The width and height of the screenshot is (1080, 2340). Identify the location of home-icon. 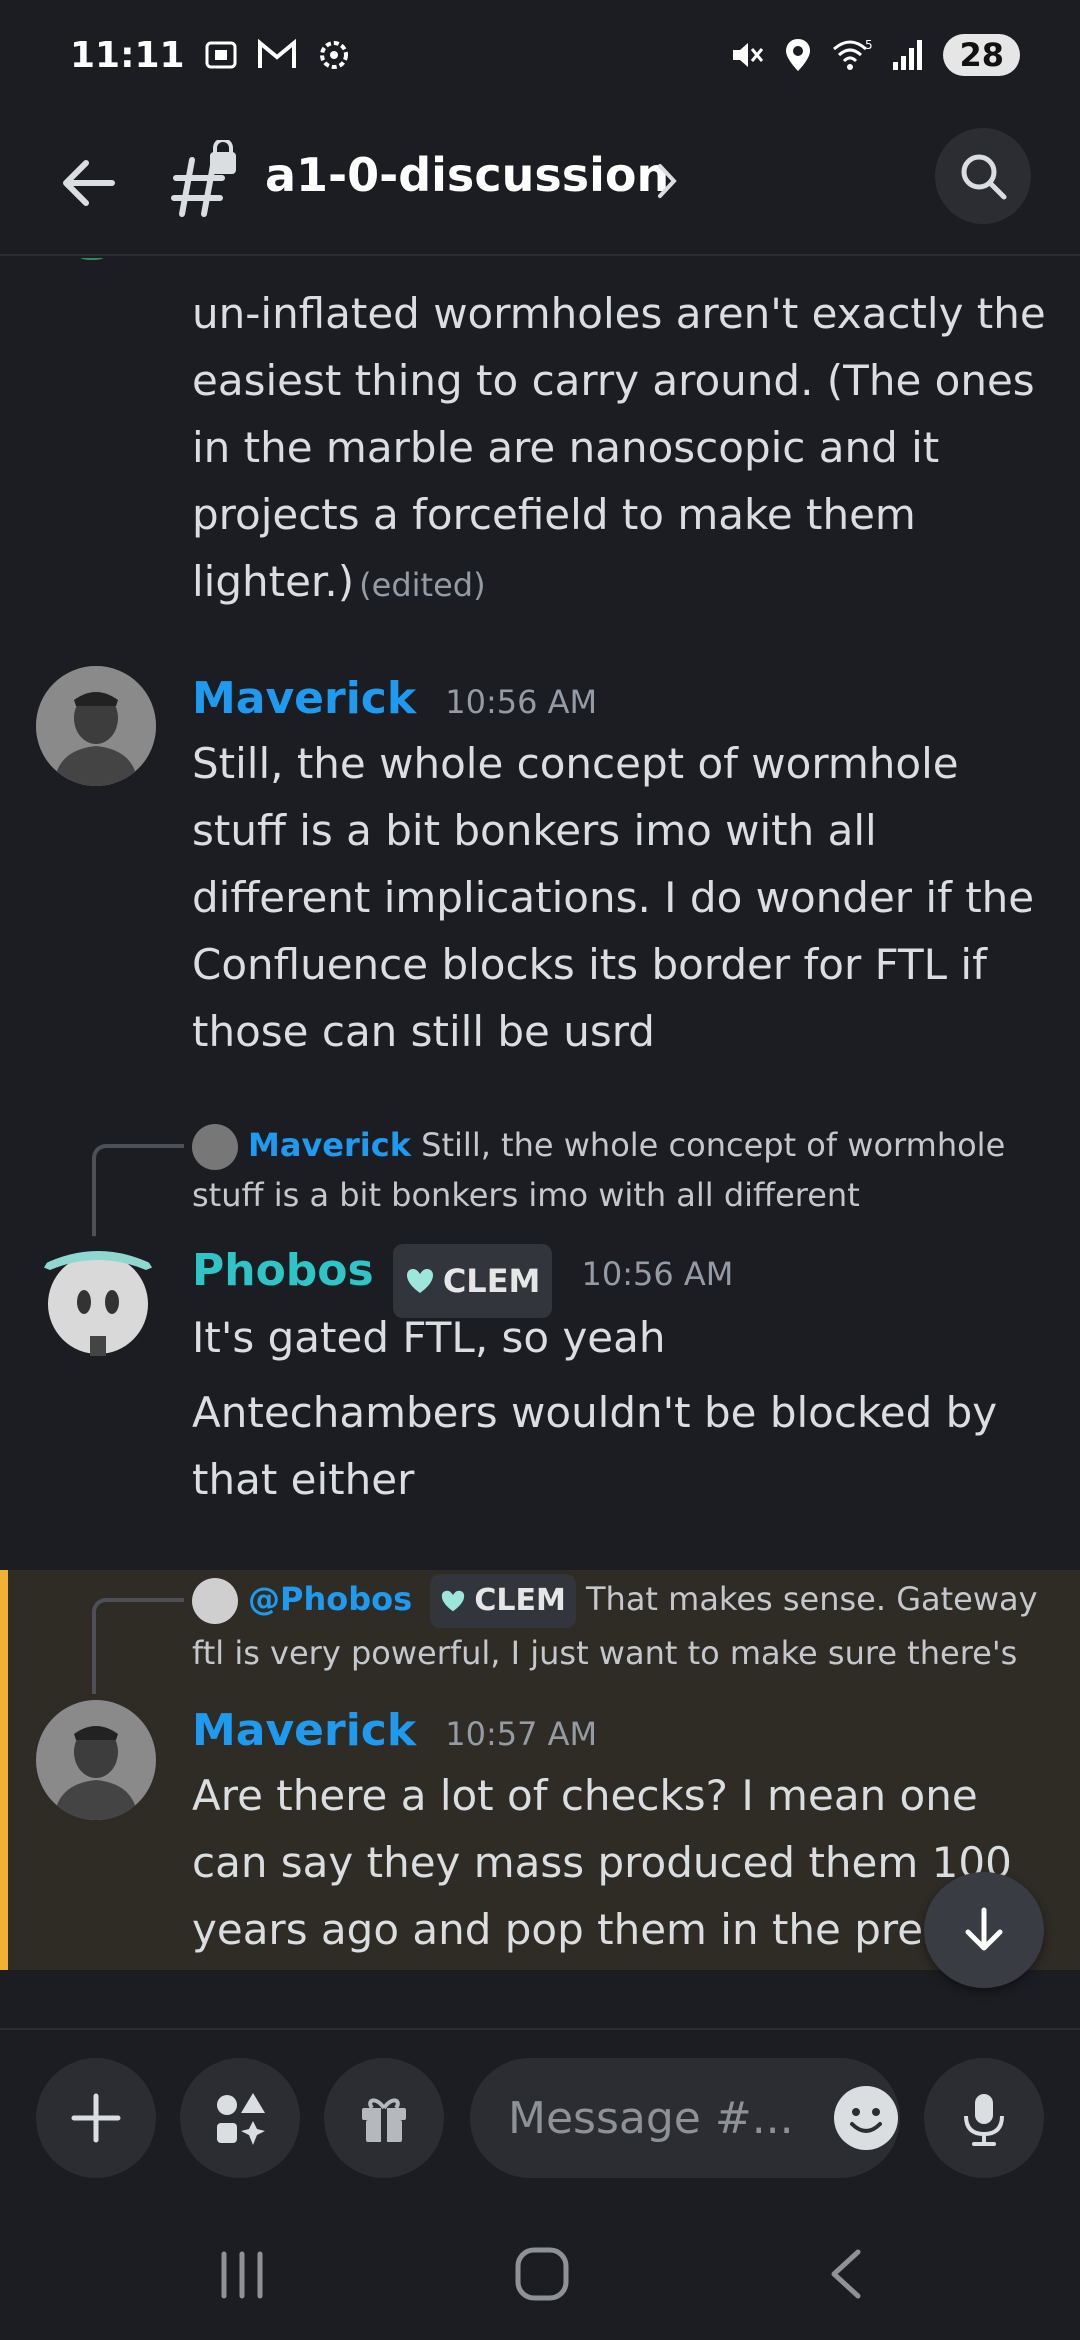
(542, 2274).